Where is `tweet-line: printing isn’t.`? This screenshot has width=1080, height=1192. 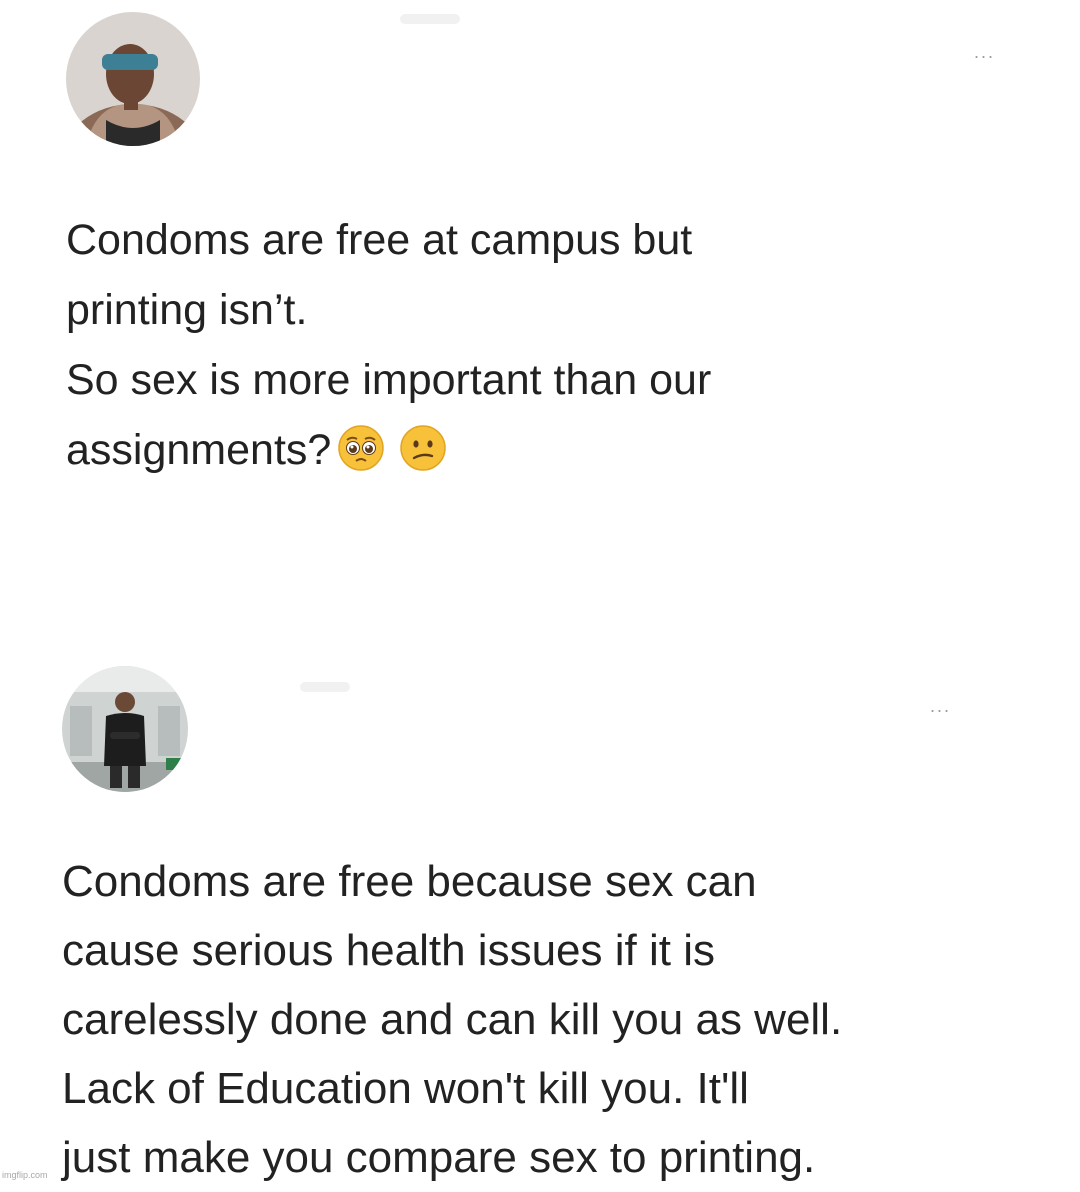 tweet-line: printing isn’t. is located at coordinates (187, 310).